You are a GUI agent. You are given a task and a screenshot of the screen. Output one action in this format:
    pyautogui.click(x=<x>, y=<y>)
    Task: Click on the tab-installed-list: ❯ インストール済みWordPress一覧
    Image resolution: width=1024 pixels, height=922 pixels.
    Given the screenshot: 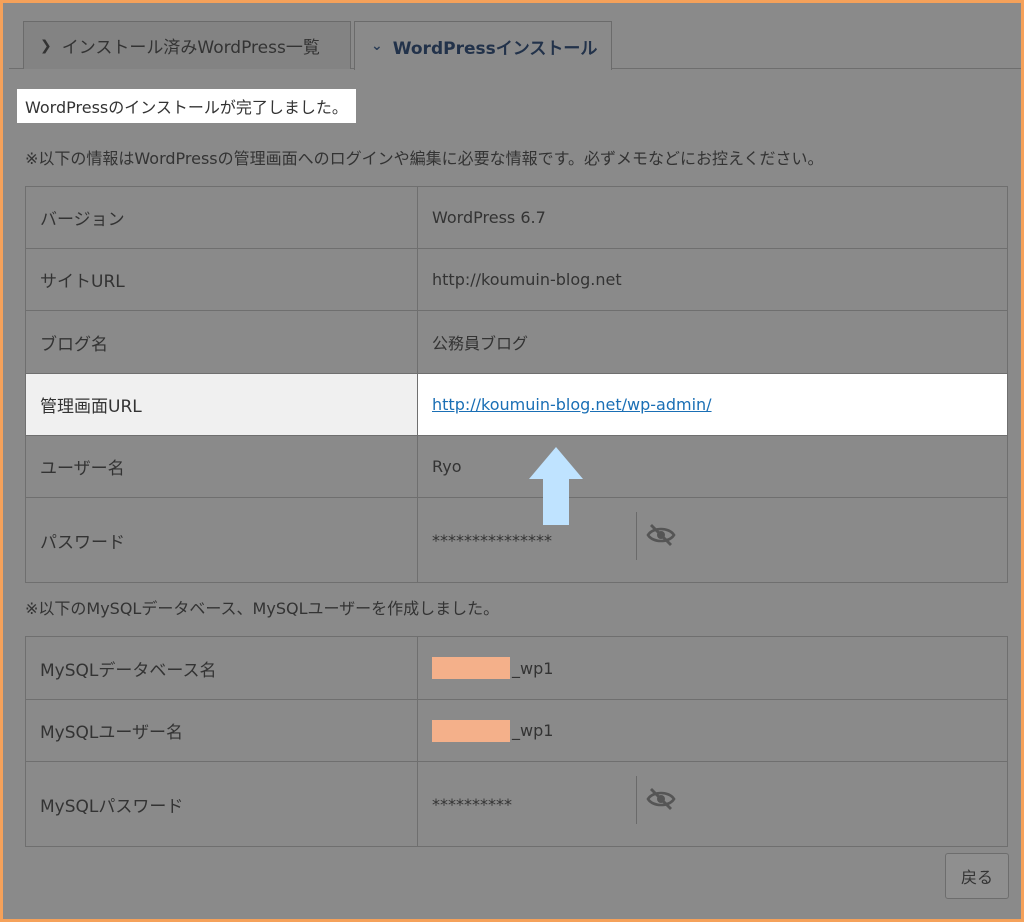 What is the action you would take?
    pyautogui.click(x=187, y=45)
    